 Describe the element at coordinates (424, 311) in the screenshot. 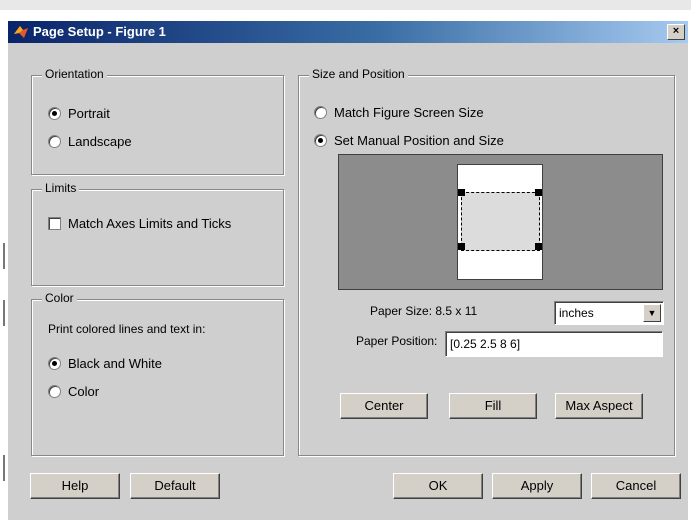

I see `paper-size-label: Paper Size: 8.5 x 11` at that location.